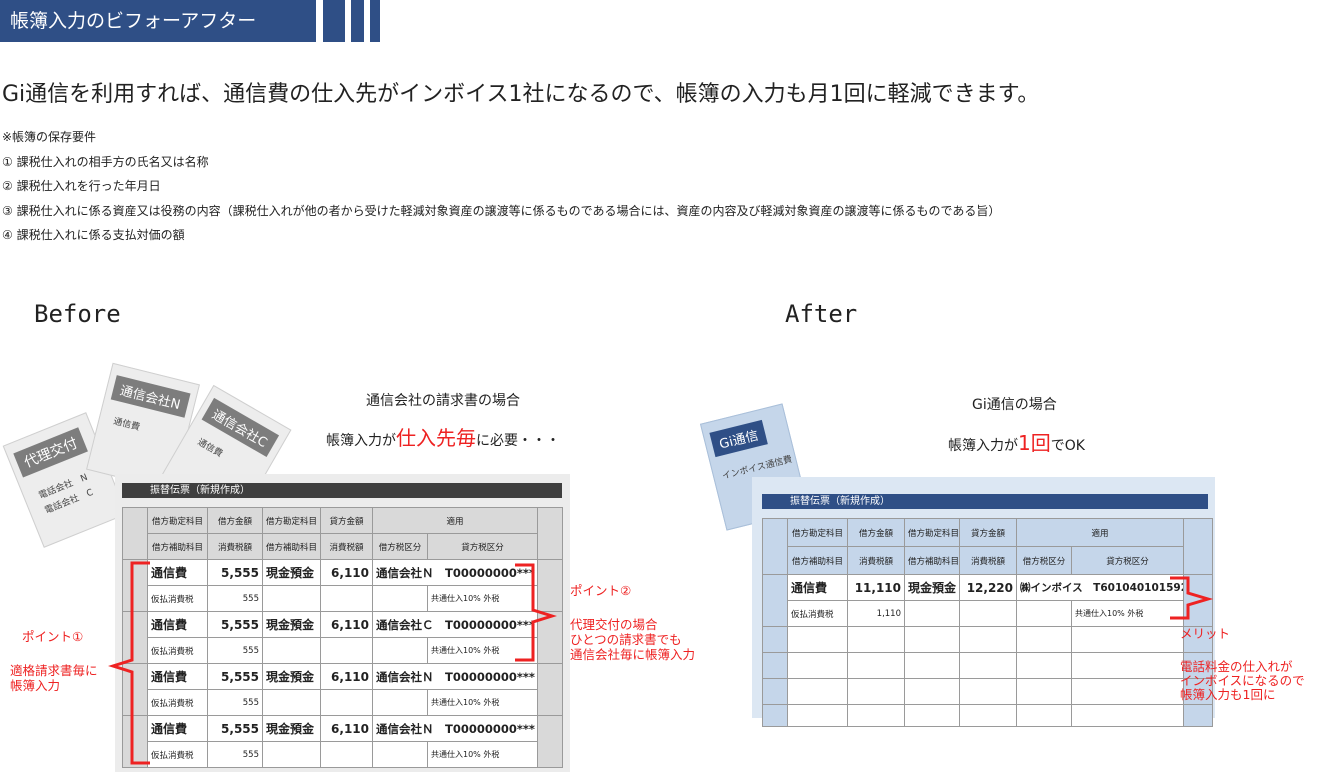 Image resolution: width=1319 pixels, height=773 pixels. Describe the element at coordinates (536, 612) in the screenshot. I see `point2-bracket` at that location.